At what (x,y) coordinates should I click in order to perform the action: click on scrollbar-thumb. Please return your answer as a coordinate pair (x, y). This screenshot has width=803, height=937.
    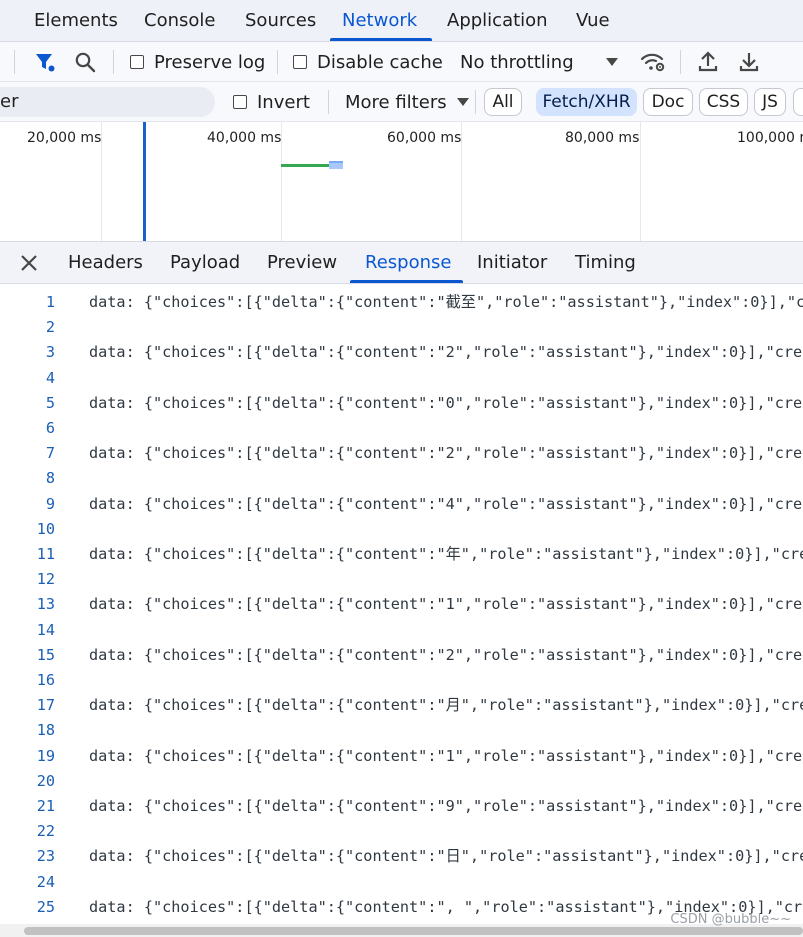
    Looking at the image, I should click on (413, 931).